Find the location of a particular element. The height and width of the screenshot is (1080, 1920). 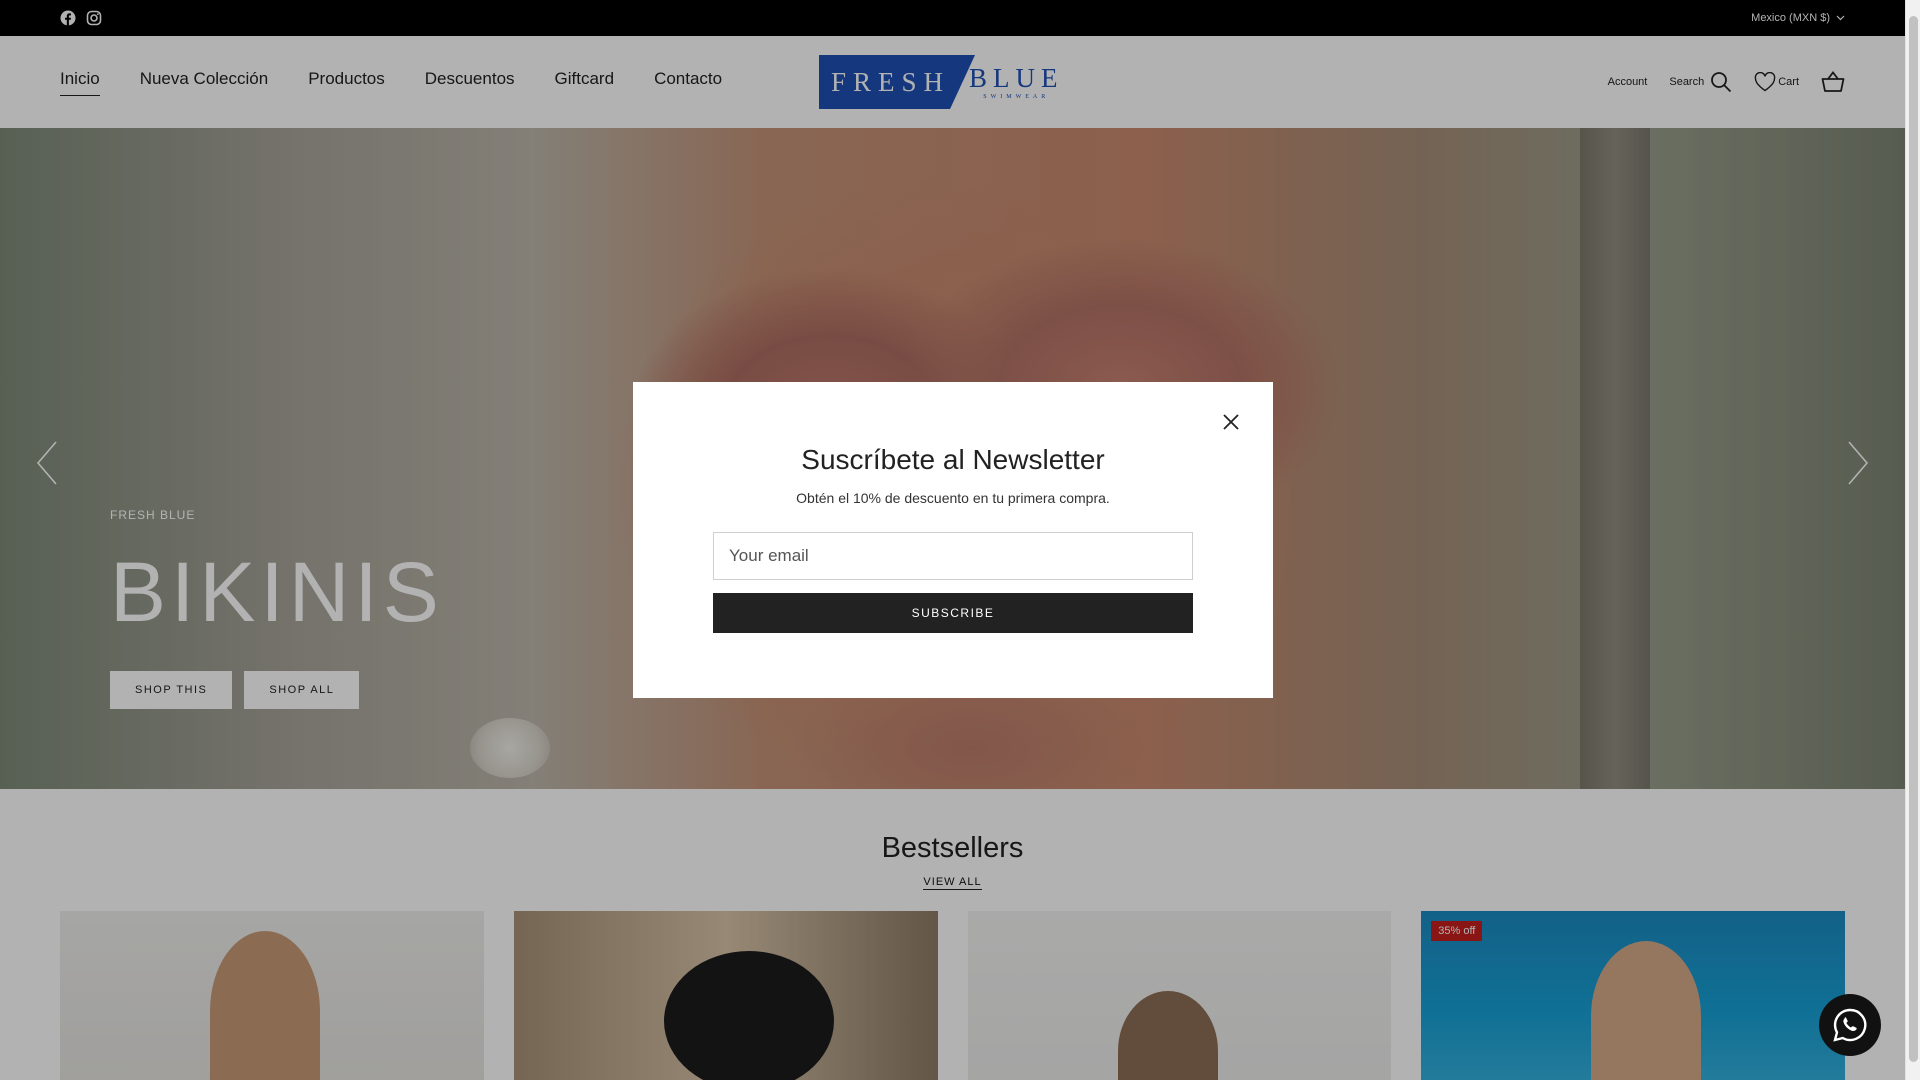

page-scrollbar is located at coordinates (1912, 540).